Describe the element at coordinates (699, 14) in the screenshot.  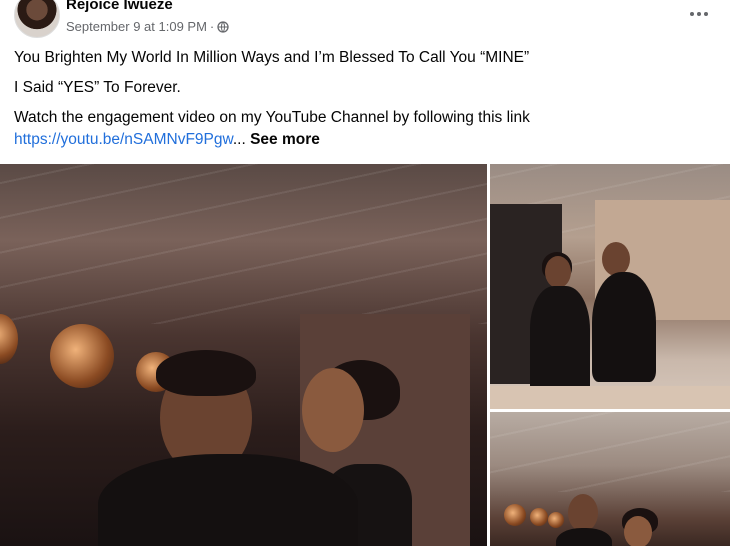
I see `more-options-icon` at that location.